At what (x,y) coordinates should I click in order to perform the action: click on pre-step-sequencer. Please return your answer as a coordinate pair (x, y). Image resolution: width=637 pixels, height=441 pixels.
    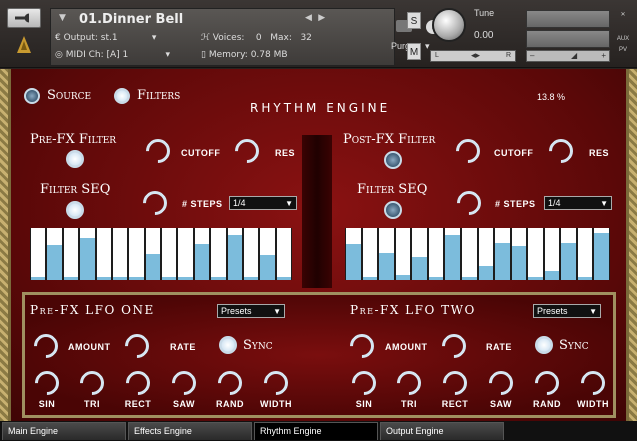
    Looking at the image, I should click on (161, 254).